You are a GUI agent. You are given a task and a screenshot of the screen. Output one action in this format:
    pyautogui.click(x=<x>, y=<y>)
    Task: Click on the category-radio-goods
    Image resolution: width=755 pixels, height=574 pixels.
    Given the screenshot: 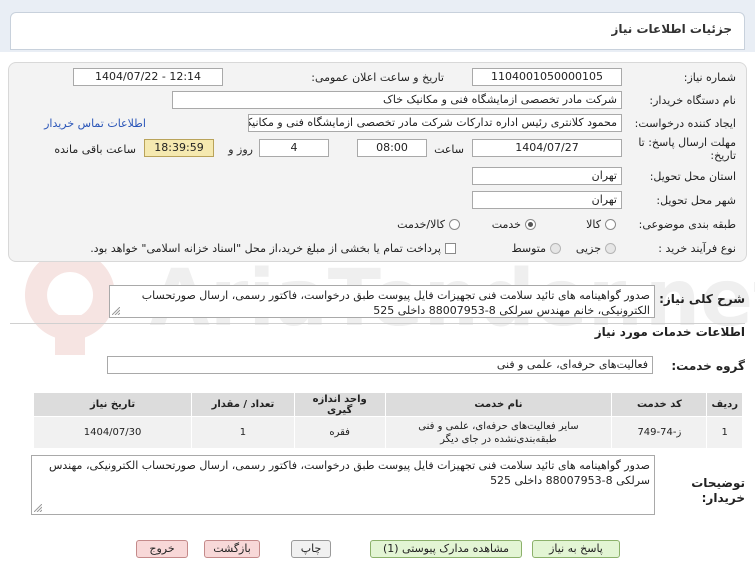 What is the action you would take?
    pyautogui.click(x=610, y=224)
    